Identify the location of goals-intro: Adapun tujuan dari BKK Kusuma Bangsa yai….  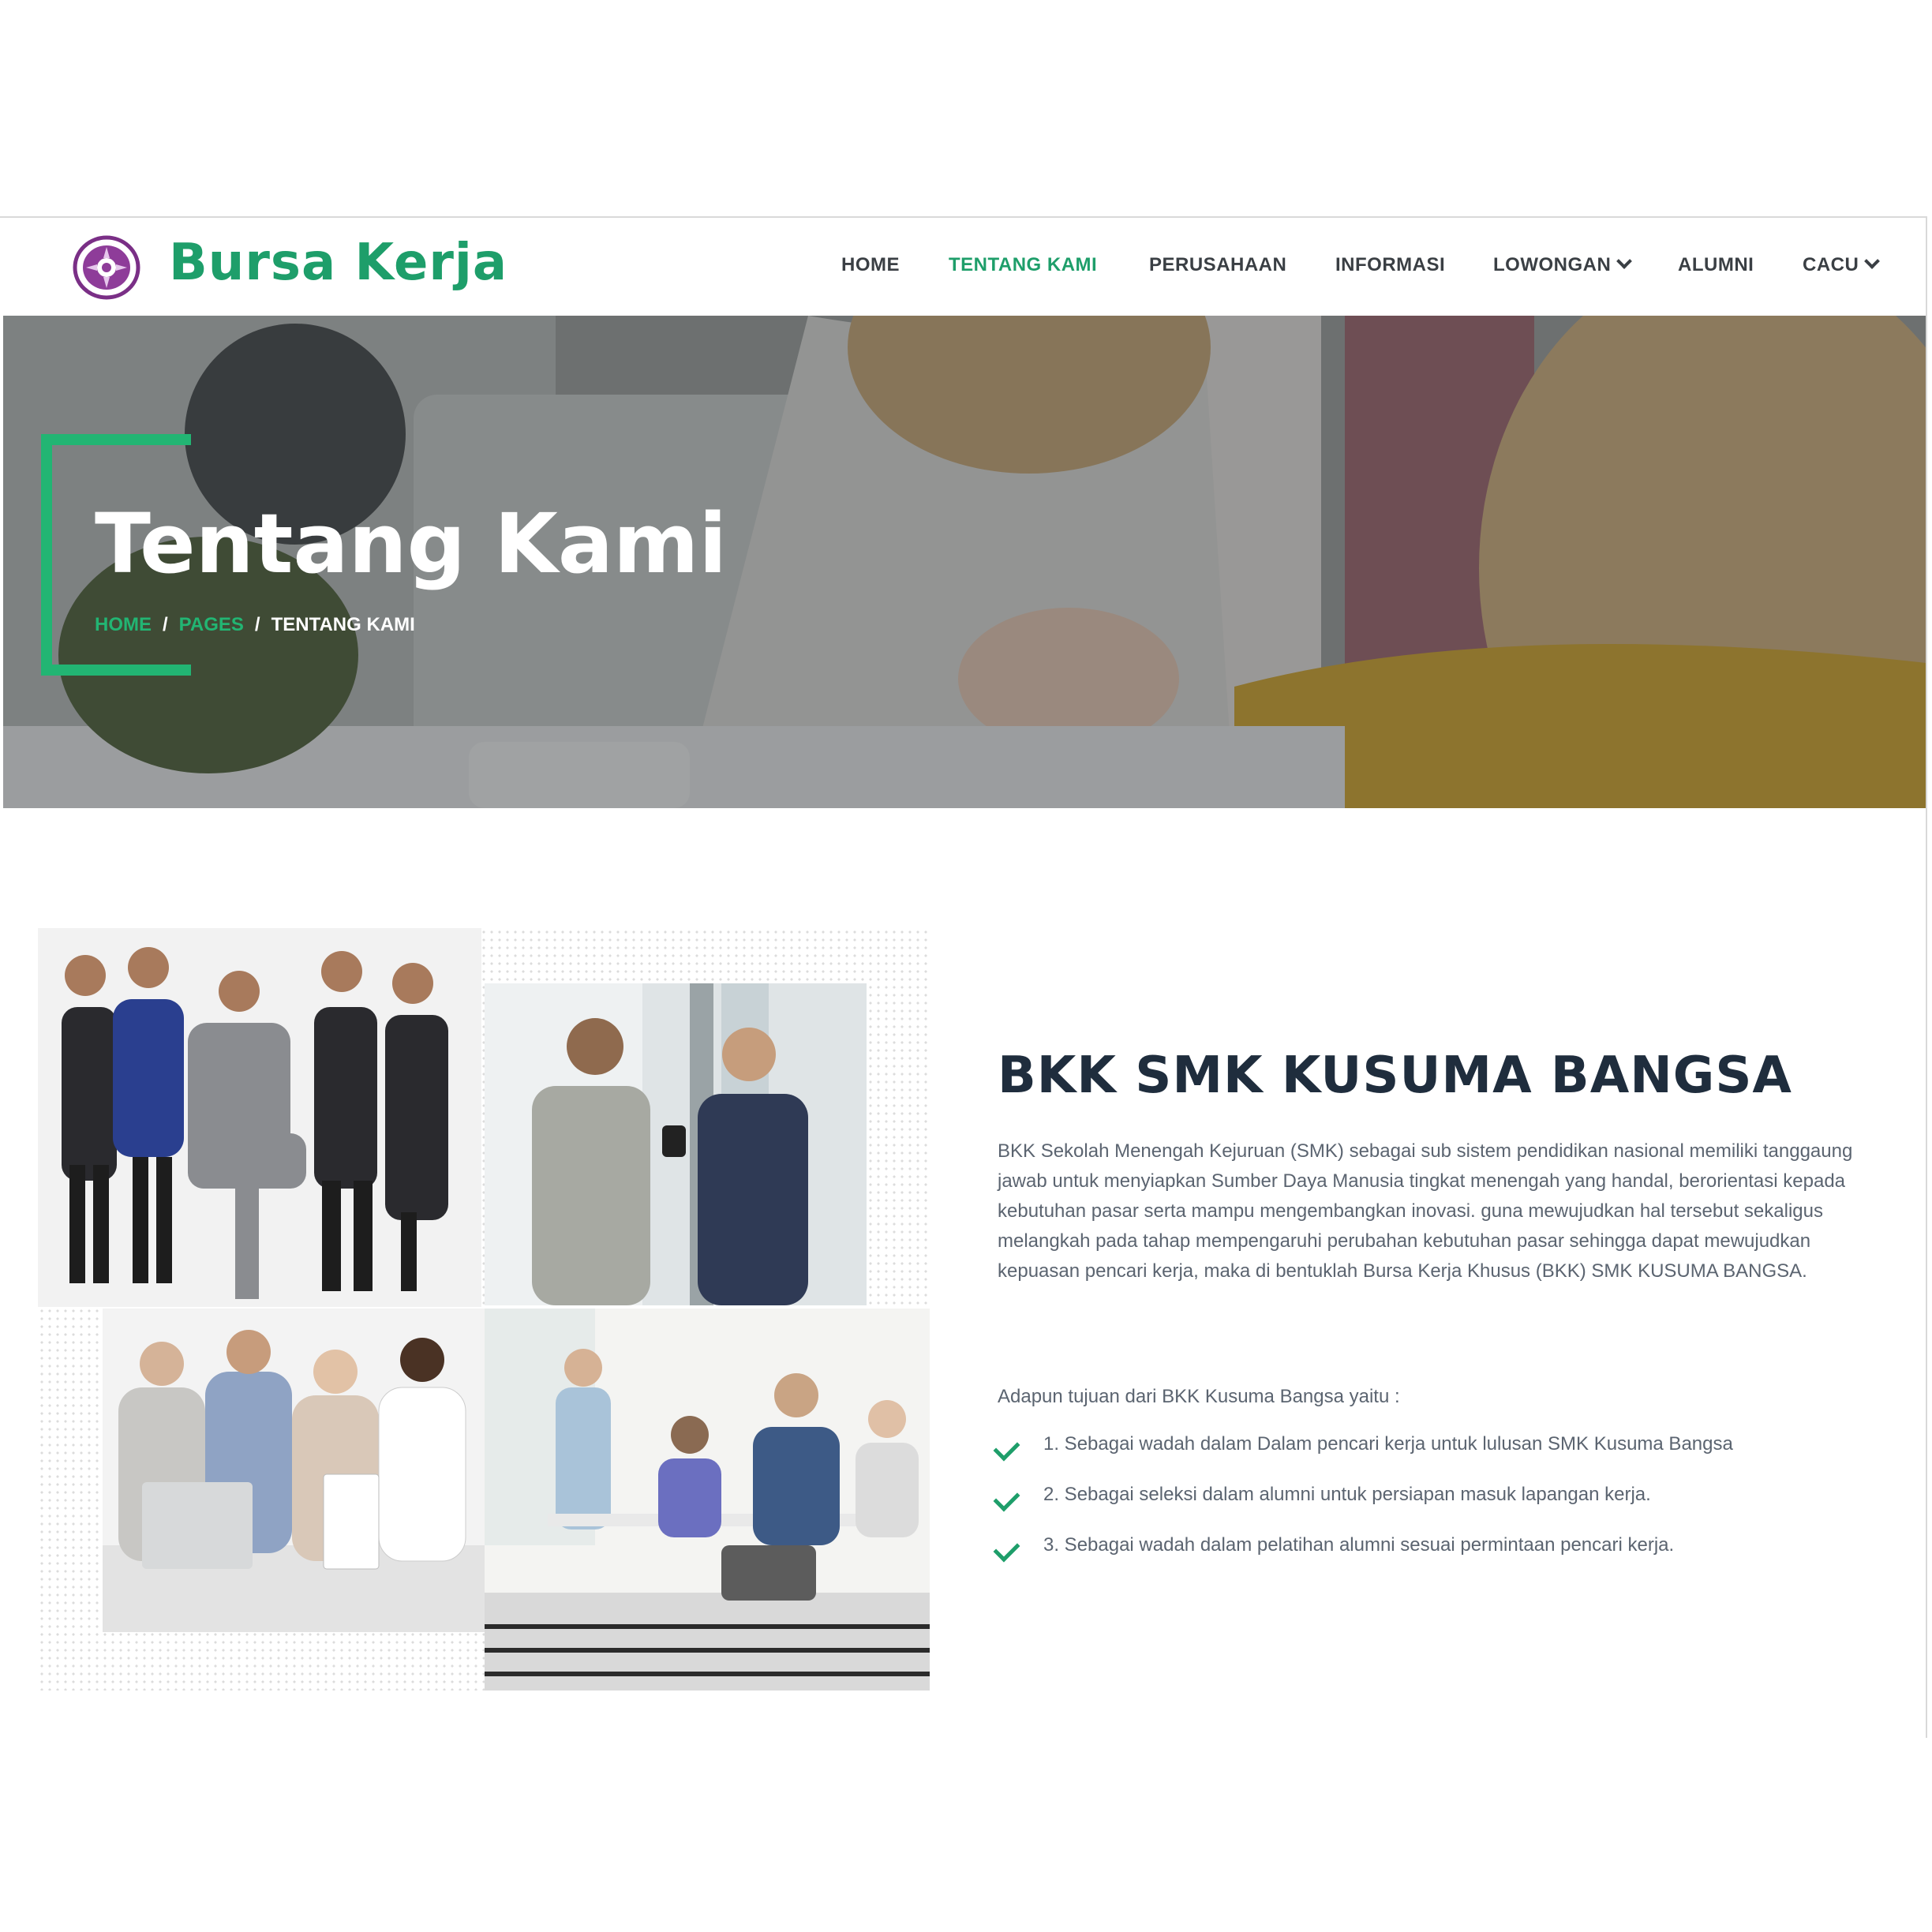
(1199, 1396).